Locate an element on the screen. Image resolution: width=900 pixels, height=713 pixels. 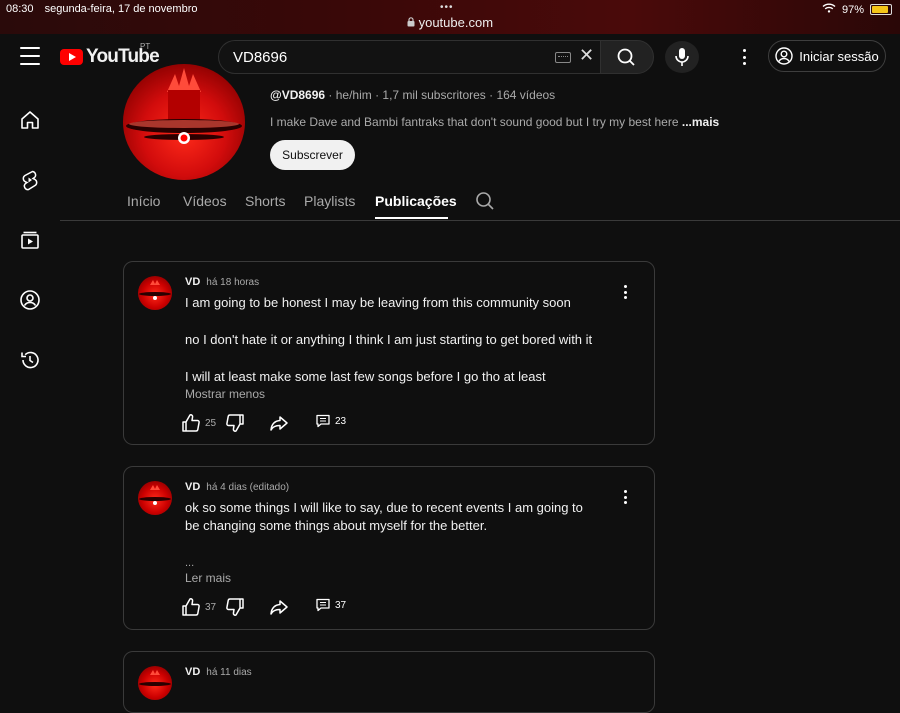
you-icon is located at coordinates (30, 300).